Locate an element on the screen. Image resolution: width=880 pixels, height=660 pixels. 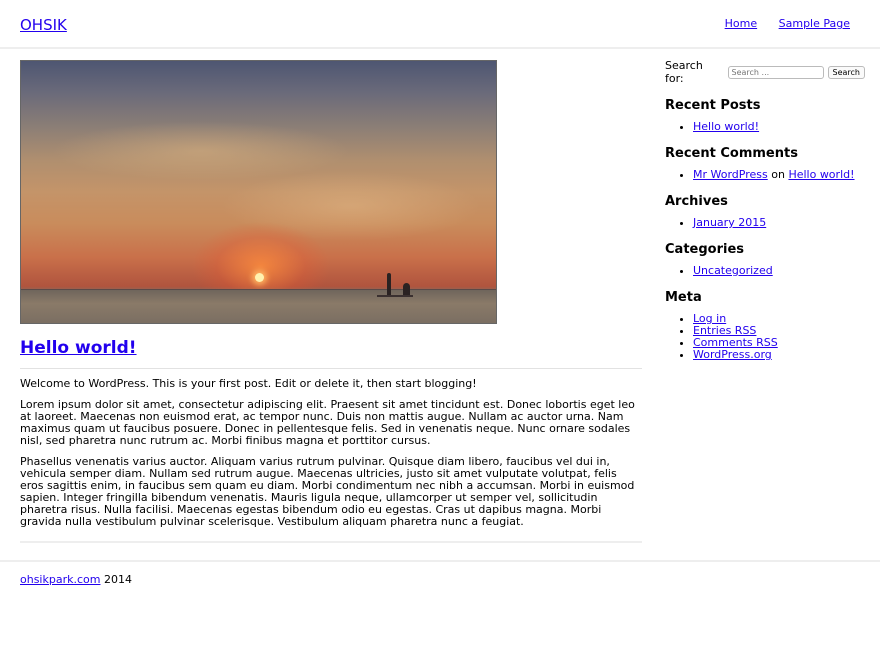
recent-post-link: Hello world! is located at coordinates (726, 126).